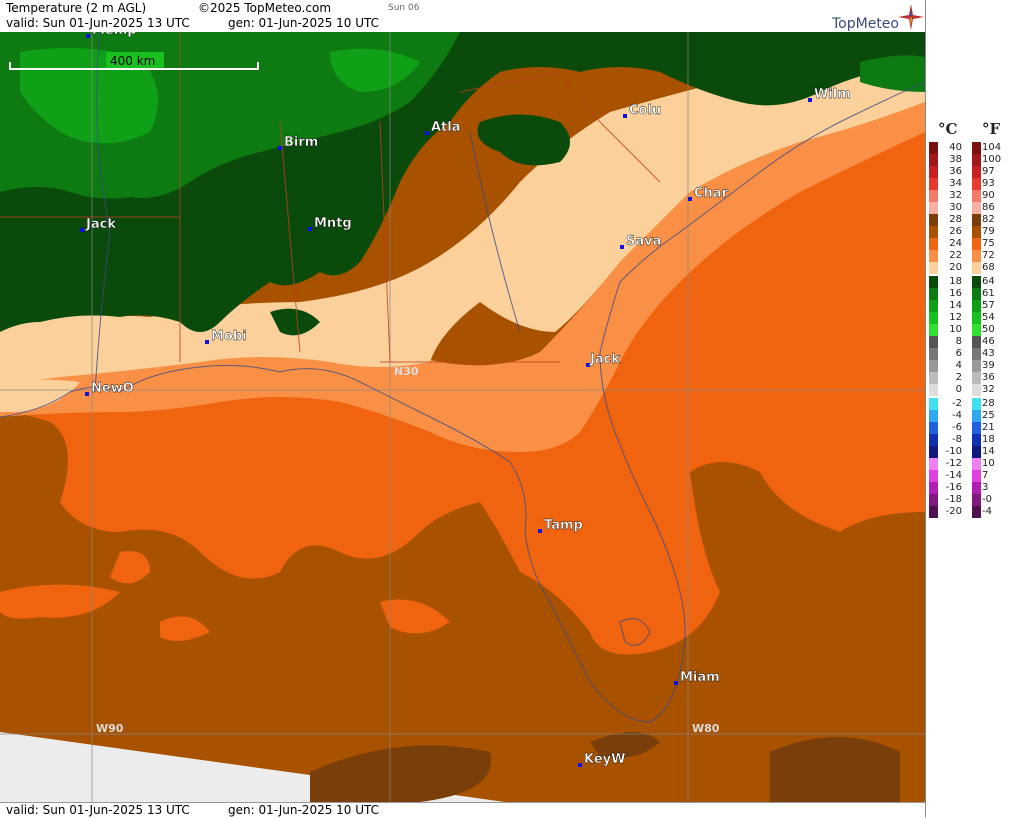 The height and width of the screenshot is (818, 1017). Describe the element at coordinates (971, 428) in the screenshot. I see `legend-row: -6 21` at that location.